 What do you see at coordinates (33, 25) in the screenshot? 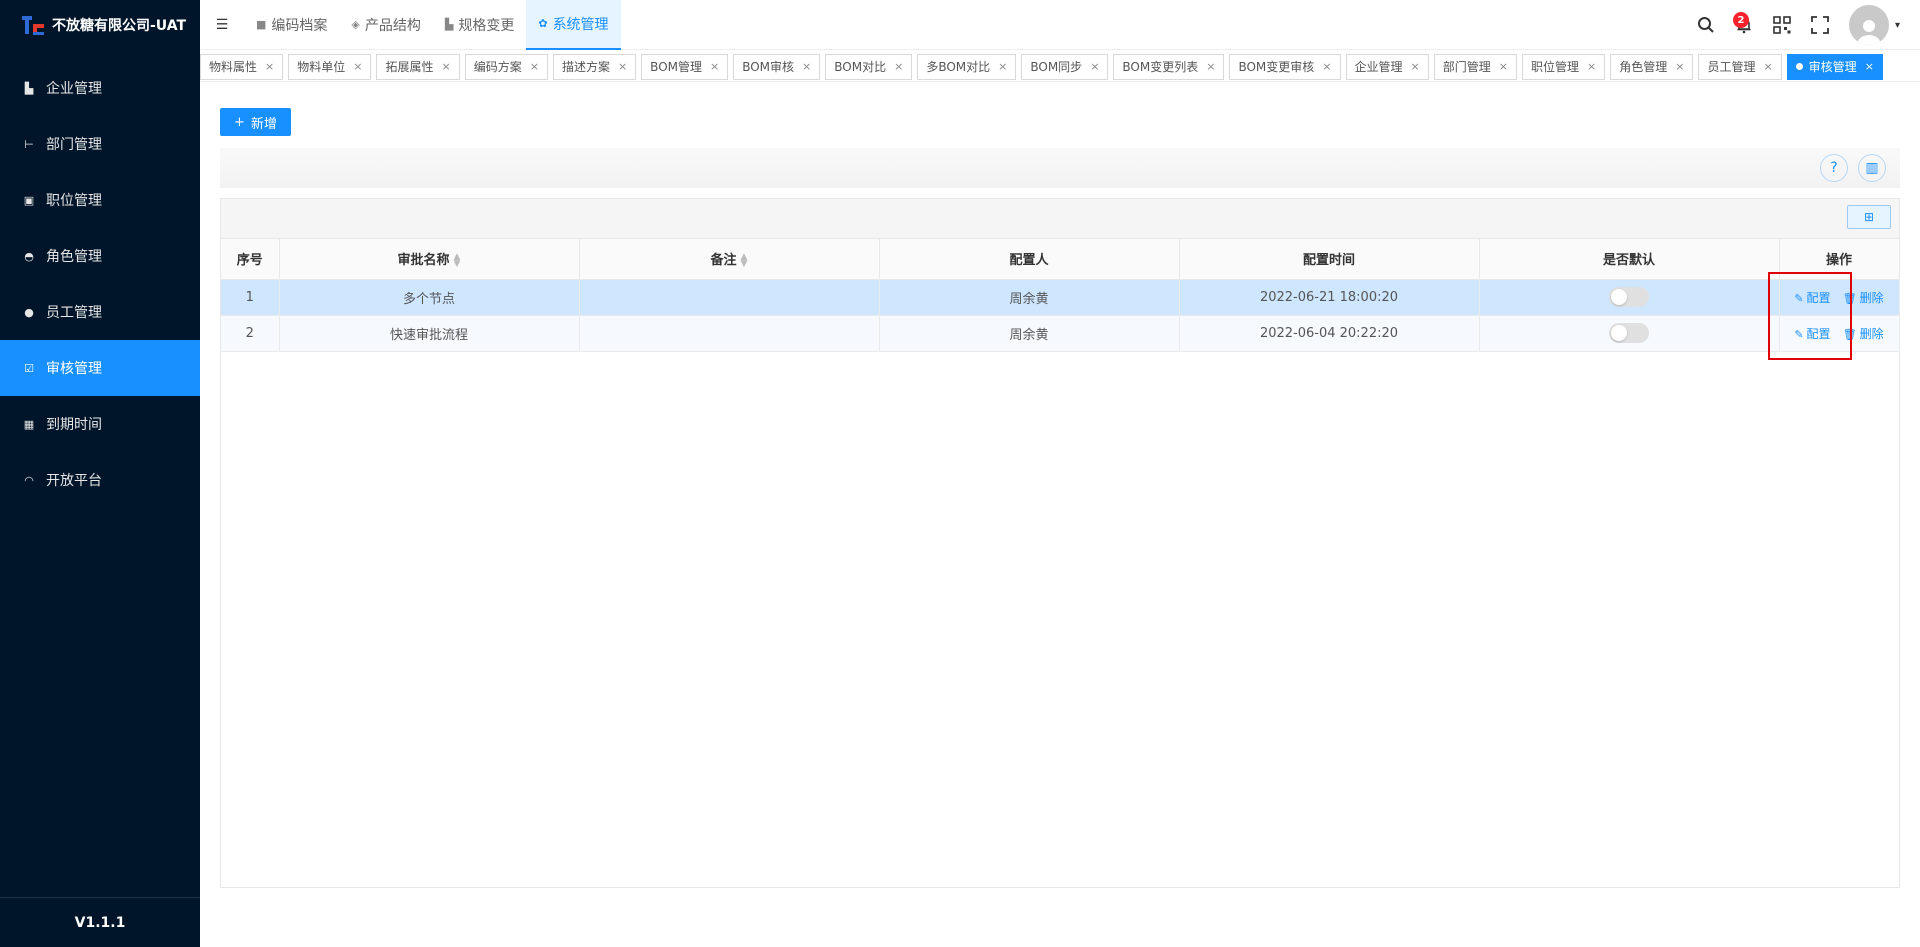
I see `logo-icon` at bounding box center [33, 25].